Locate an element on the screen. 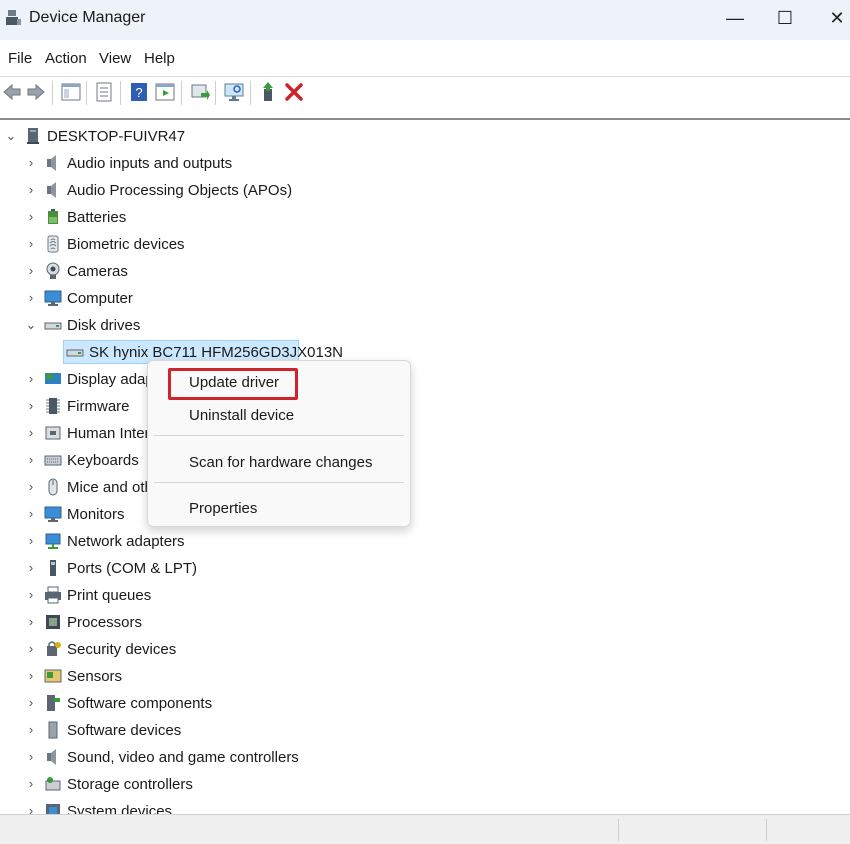 This screenshot has width=850, height=844. tree-category-row: › Firmware is located at coordinates (425, 406).